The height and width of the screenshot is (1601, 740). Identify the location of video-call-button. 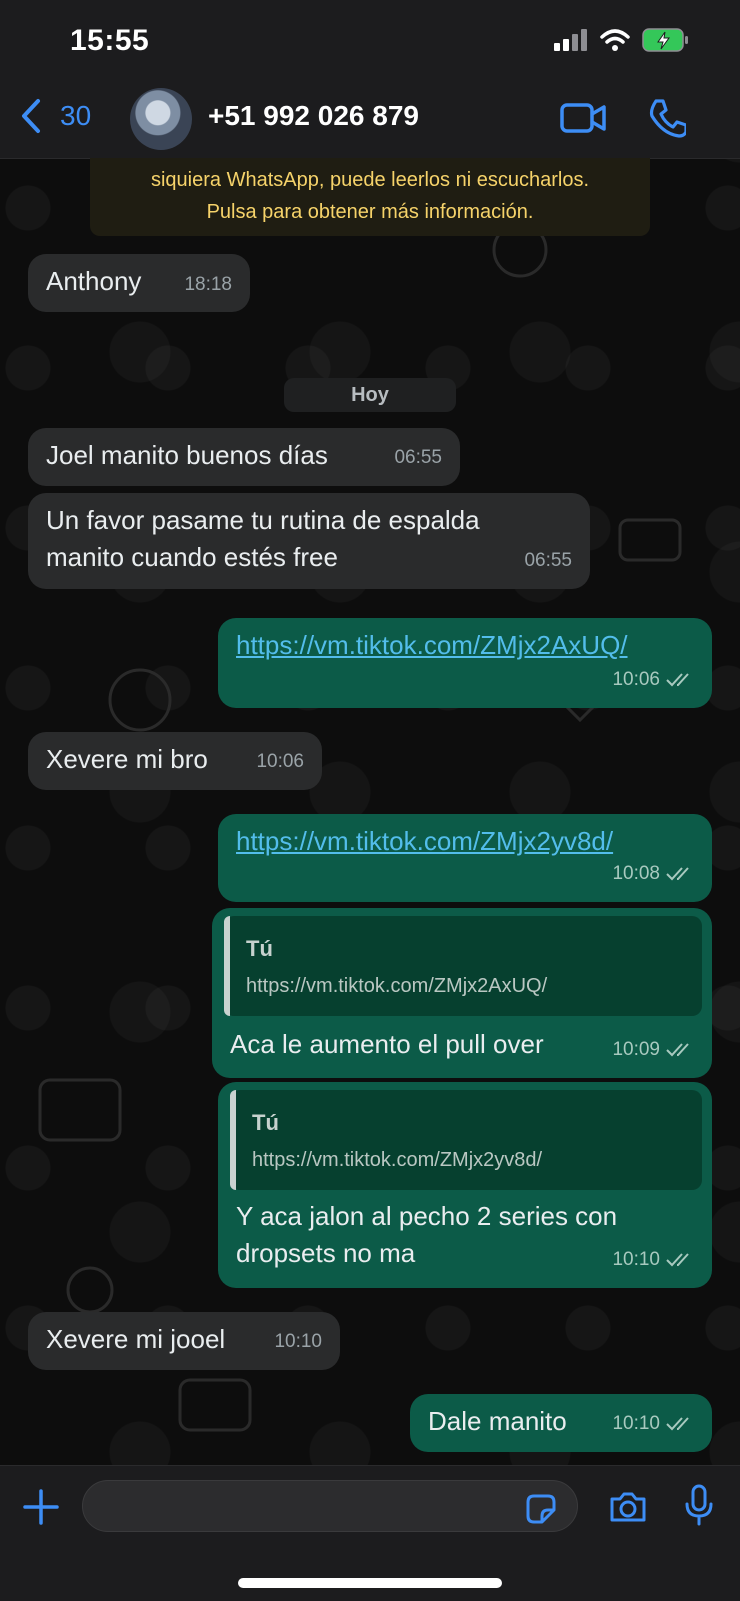
(583, 120).